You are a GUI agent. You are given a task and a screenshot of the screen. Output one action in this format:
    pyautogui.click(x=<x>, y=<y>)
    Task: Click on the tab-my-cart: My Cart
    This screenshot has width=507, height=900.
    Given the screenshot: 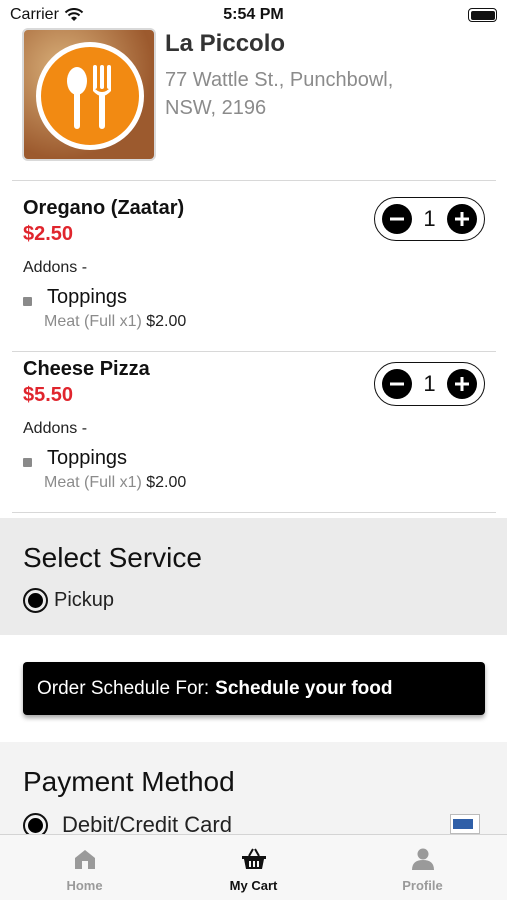 What is the action you would take?
    pyautogui.click(x=253, y=867)
    